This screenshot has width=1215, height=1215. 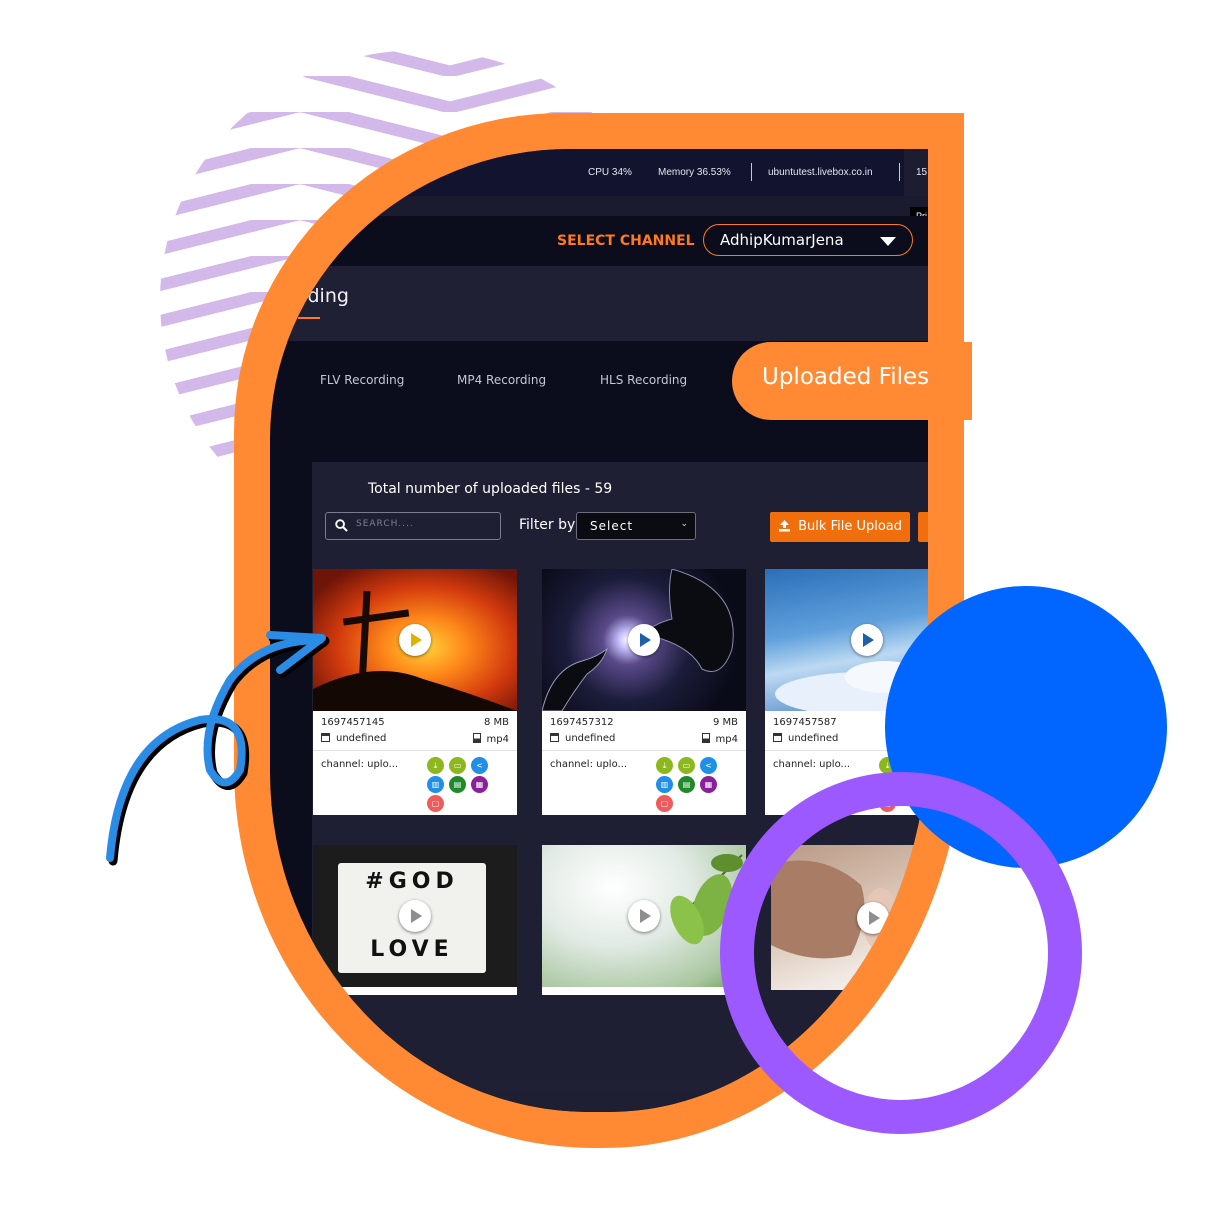 I want to click on file-id: 1697457587, so click(x=805, y=722).